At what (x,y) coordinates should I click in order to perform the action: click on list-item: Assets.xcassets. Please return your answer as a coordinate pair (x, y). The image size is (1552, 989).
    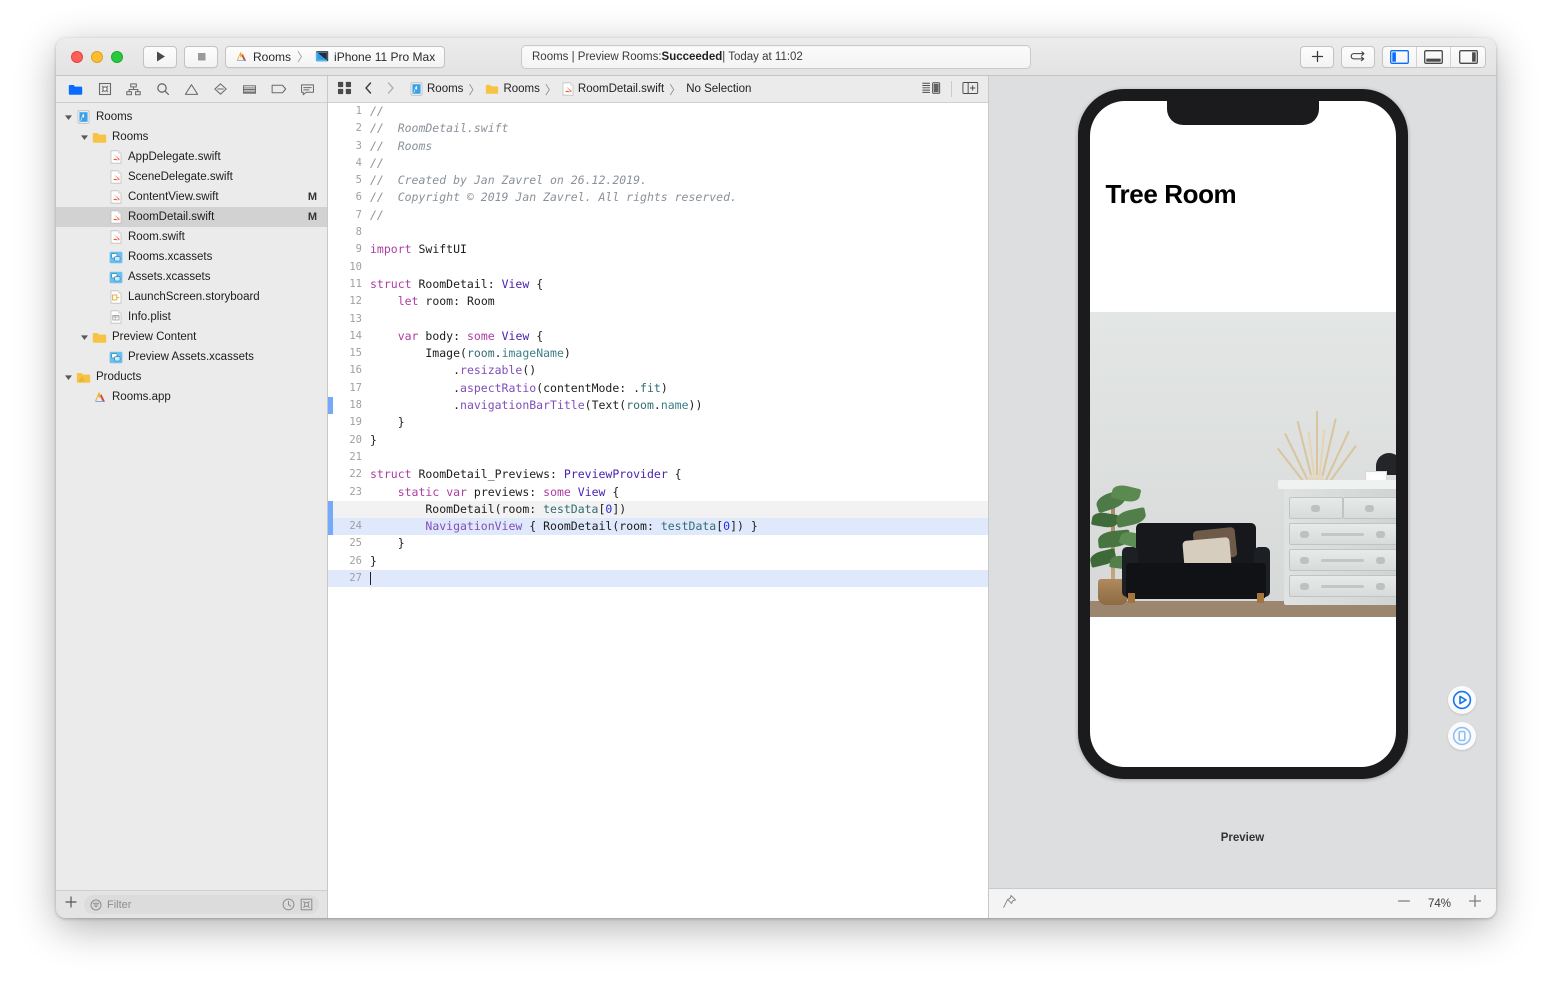
    Looking at the image, I should click on (191, 277).